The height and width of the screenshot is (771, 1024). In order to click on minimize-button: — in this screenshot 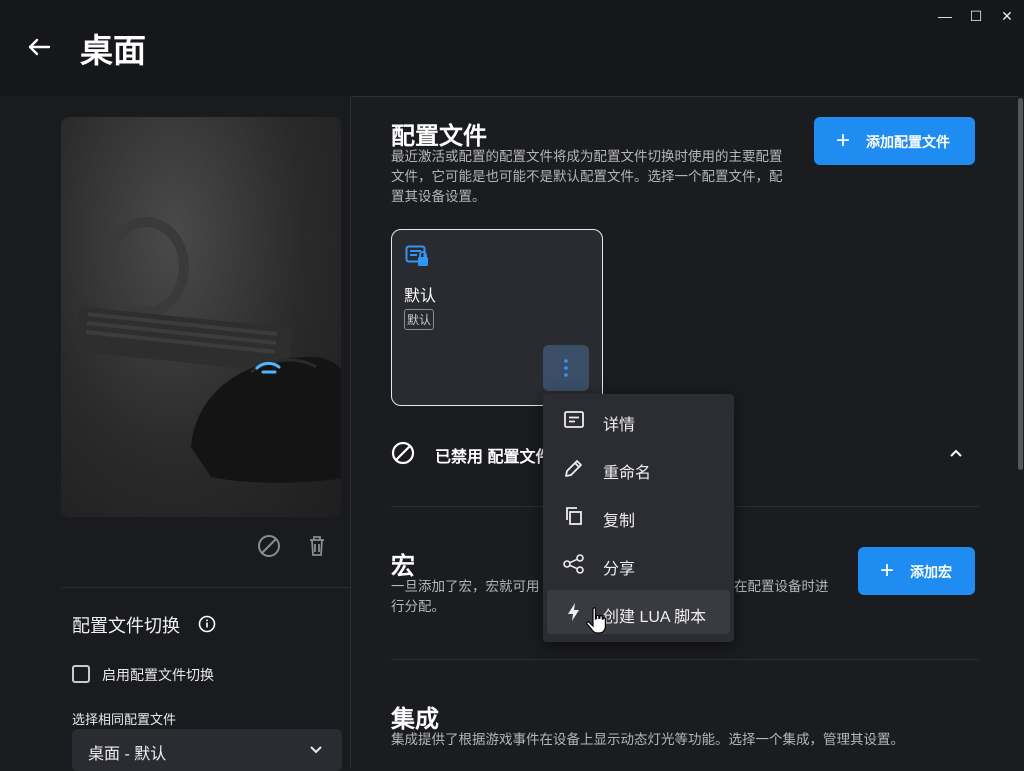, I will do `click(945, 16)`.